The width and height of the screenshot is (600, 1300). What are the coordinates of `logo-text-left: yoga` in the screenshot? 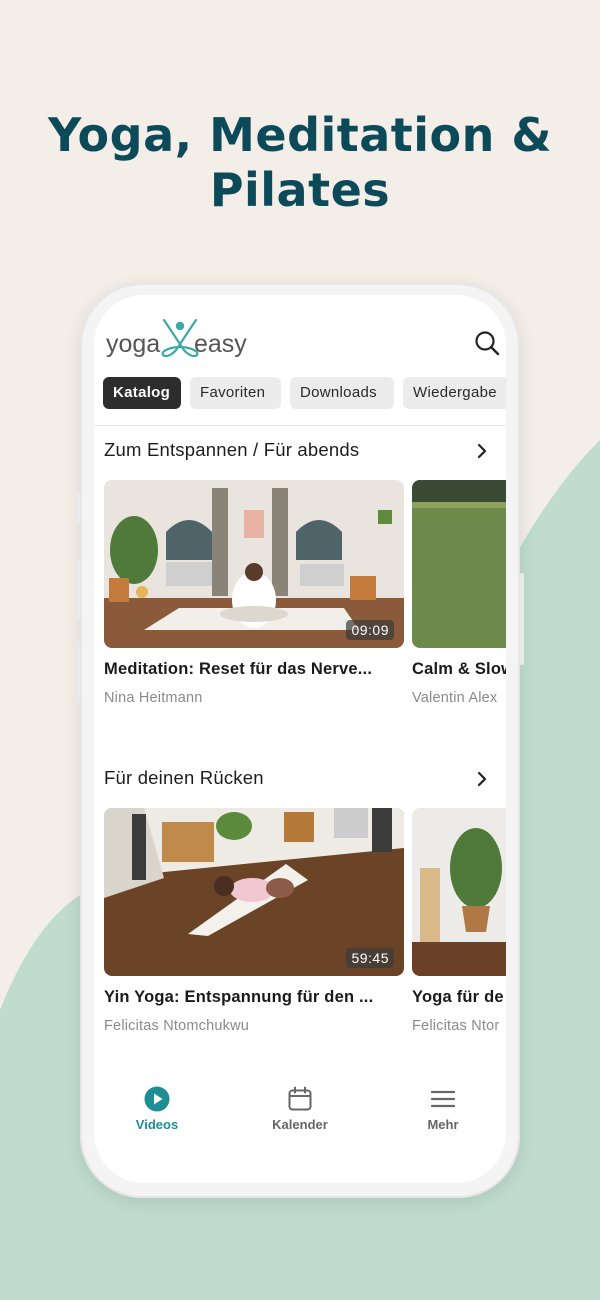 It's located at (133, 344).